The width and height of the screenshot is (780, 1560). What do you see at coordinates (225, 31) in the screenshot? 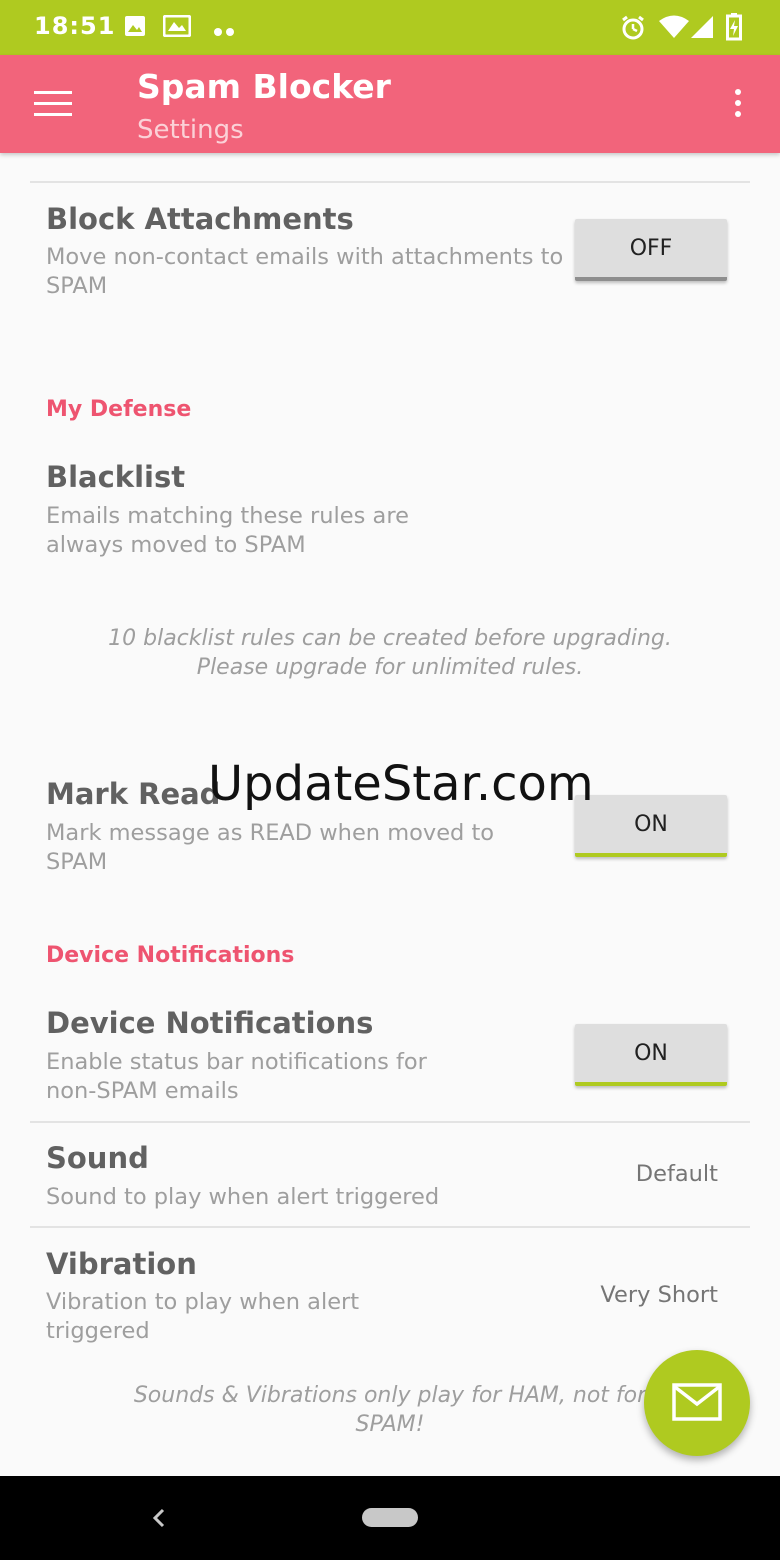
I see `more-dots-icon` at bounding box center [225, 31].